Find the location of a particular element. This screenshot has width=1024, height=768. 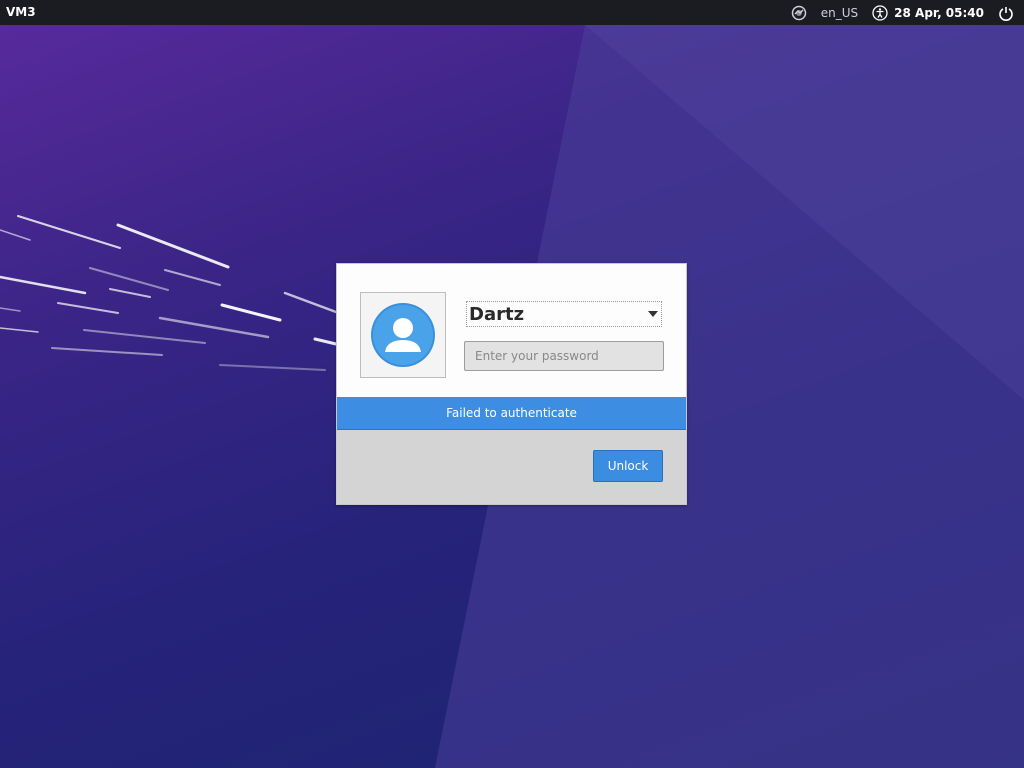

error-message: Failed to authenticate is located at coordinates (511, 413).